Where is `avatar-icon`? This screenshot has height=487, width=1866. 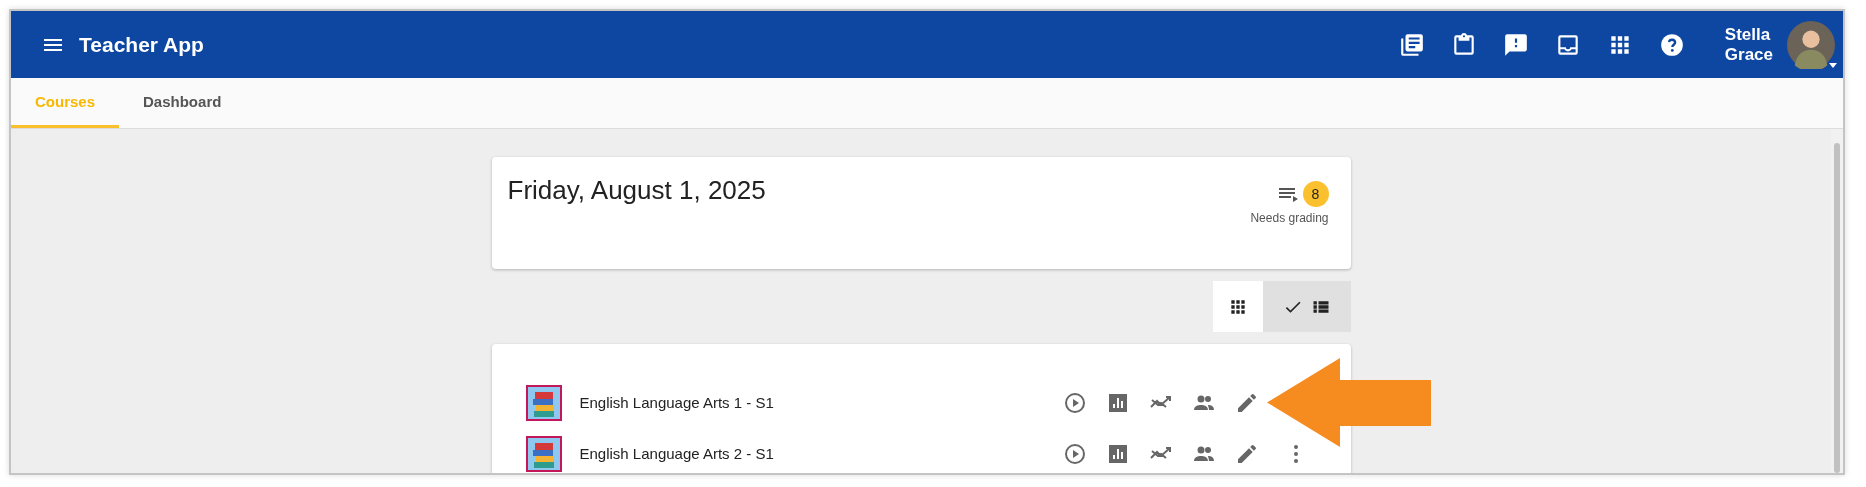 avatar-icon is located at coordinates (1811, 44).